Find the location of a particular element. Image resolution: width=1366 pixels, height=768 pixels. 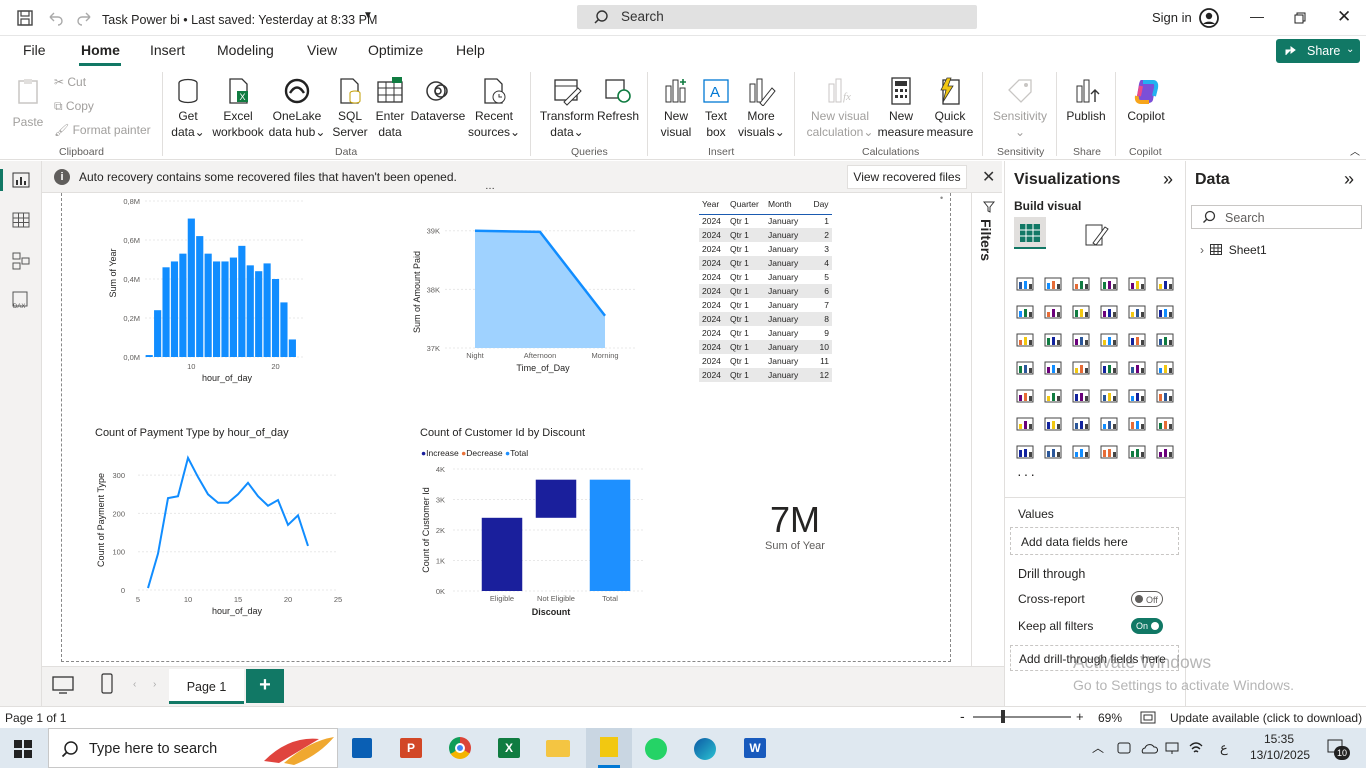

sql-server-button: SQL Server is located at coordinates (350, 108).